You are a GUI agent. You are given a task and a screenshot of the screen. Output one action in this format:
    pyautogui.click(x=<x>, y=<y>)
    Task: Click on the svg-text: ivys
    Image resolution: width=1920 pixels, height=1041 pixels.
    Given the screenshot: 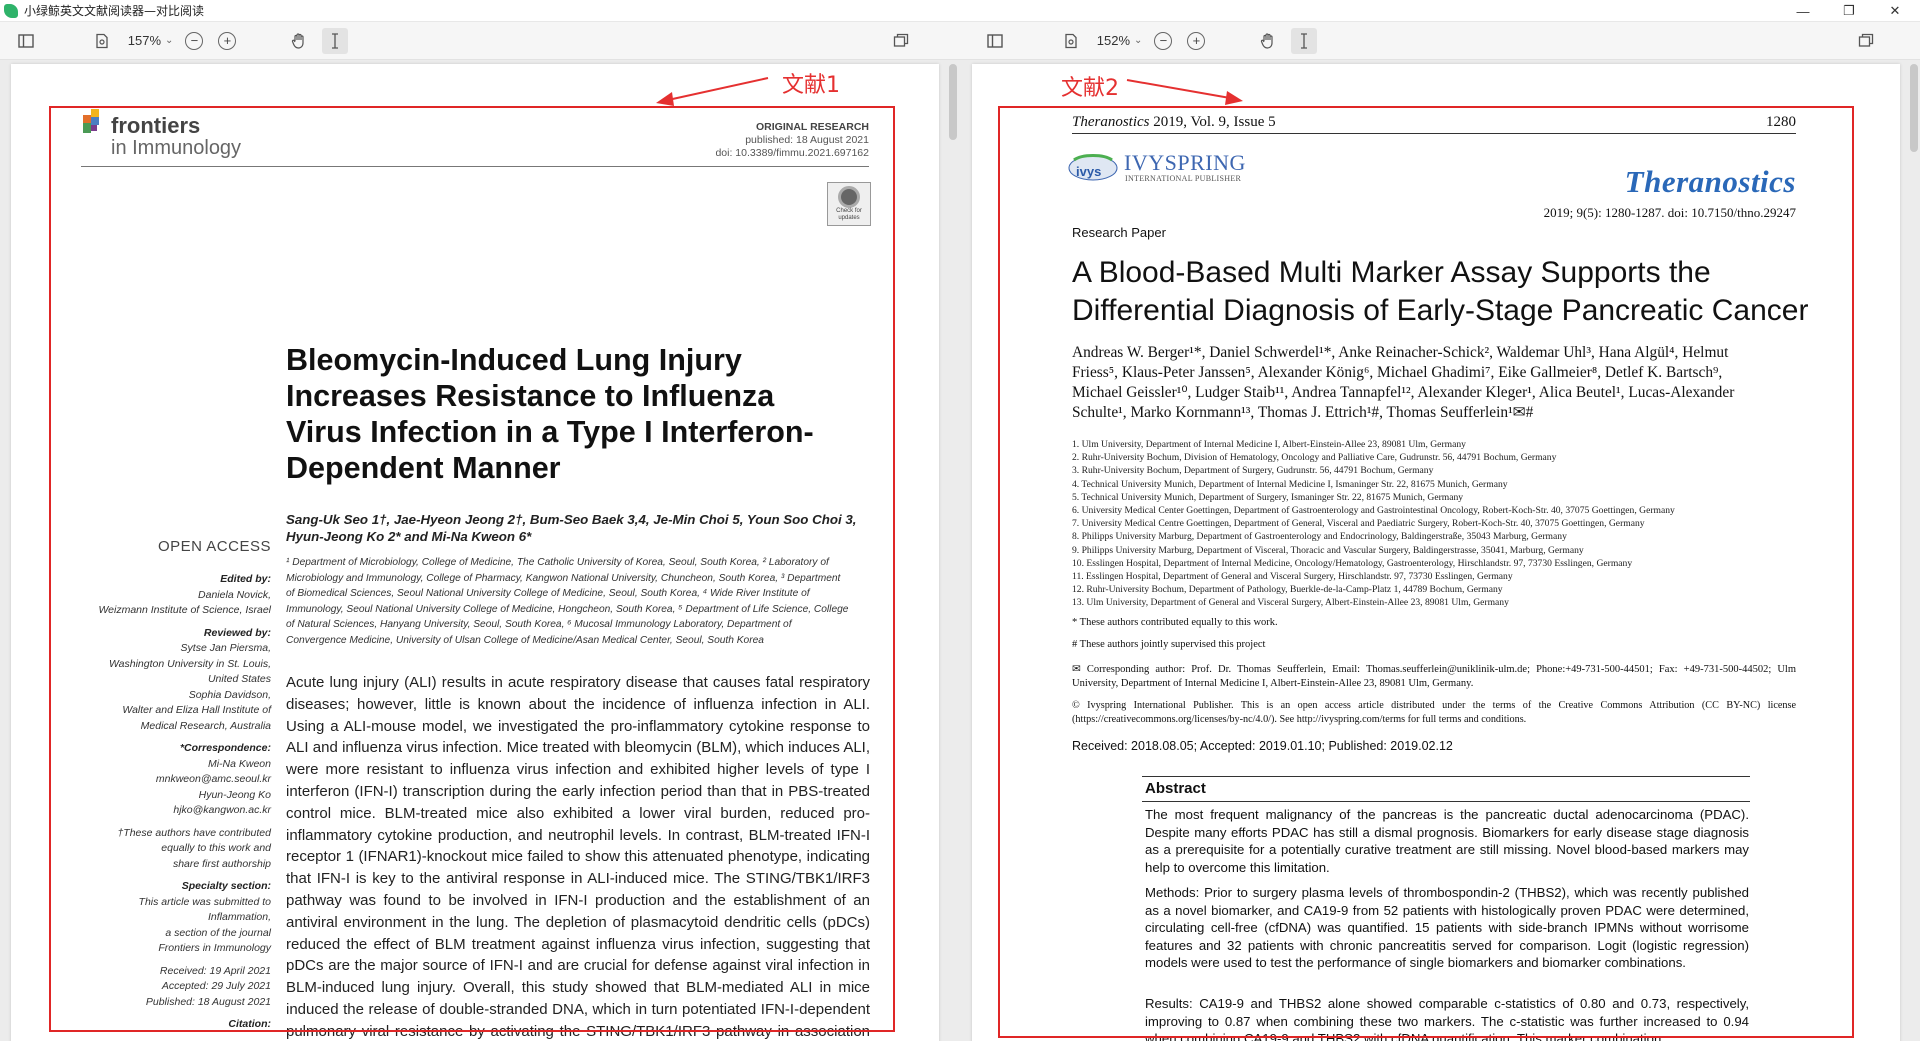 What is the action you would take?
    pyautogui.click(x=1088, y=171)
    